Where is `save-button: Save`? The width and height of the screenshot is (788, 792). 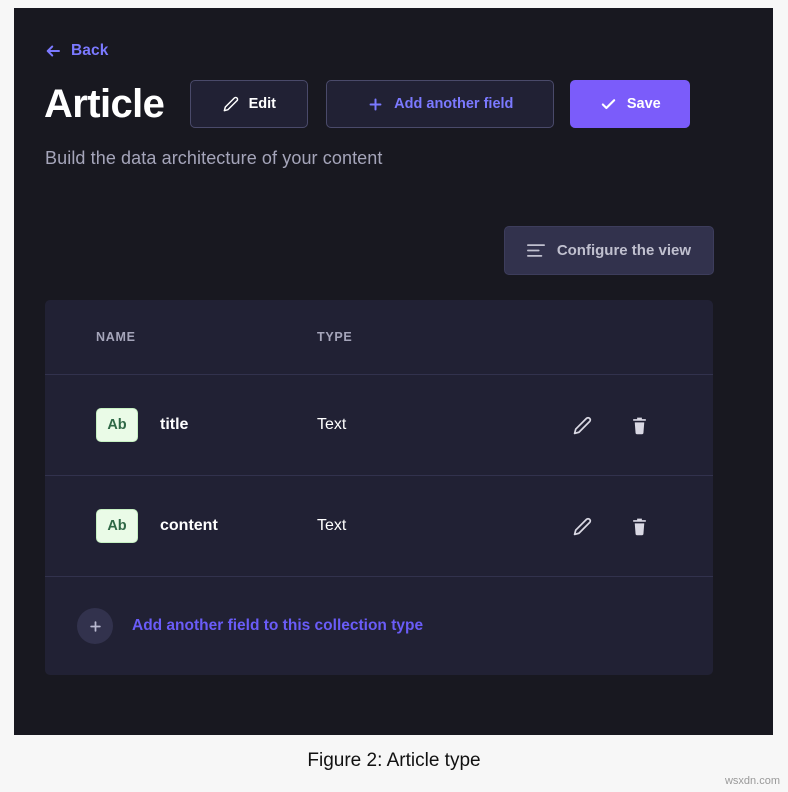
save-button: Save is located at coordinates (630, 104).